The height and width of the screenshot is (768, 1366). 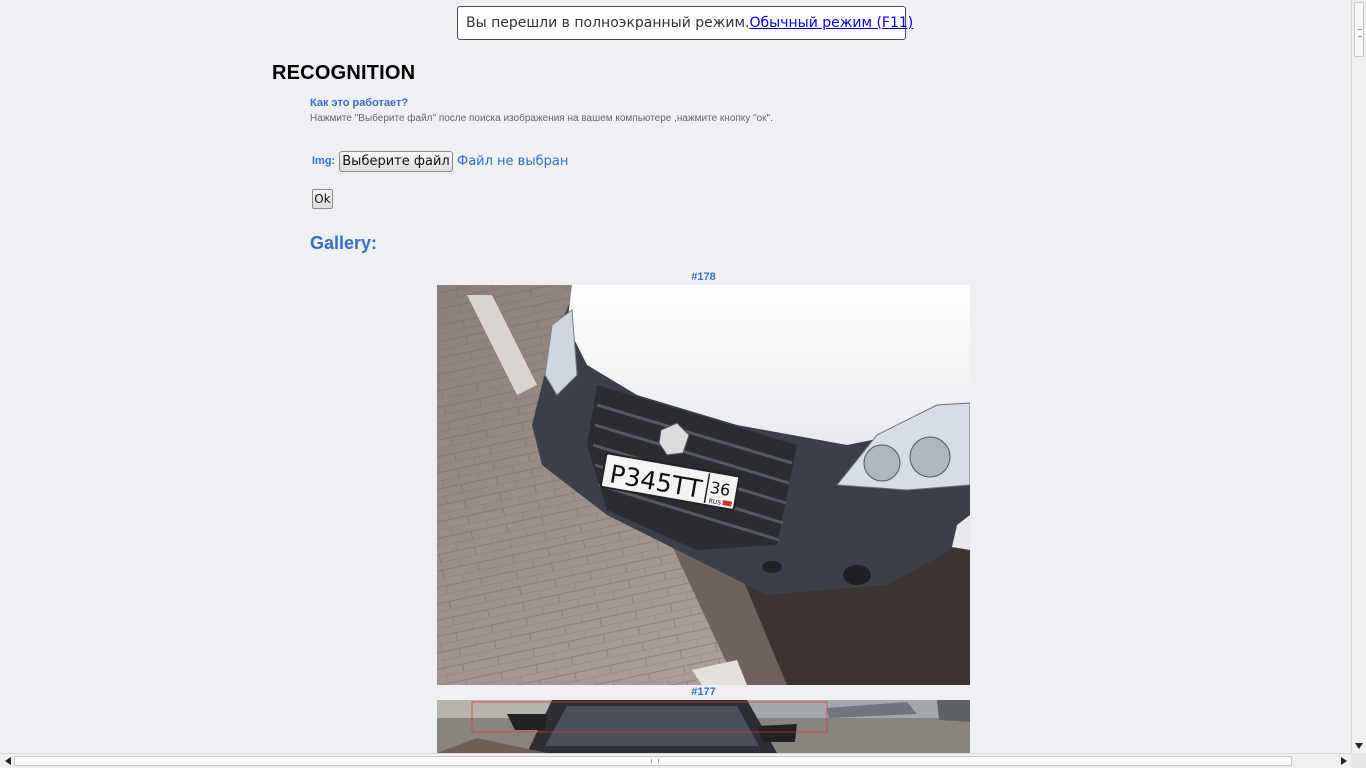 What do you see at coordinates (396, 161) in the screenshot?
I see `choose-file-button: Выберите файл` at bounding box center [396, 161].